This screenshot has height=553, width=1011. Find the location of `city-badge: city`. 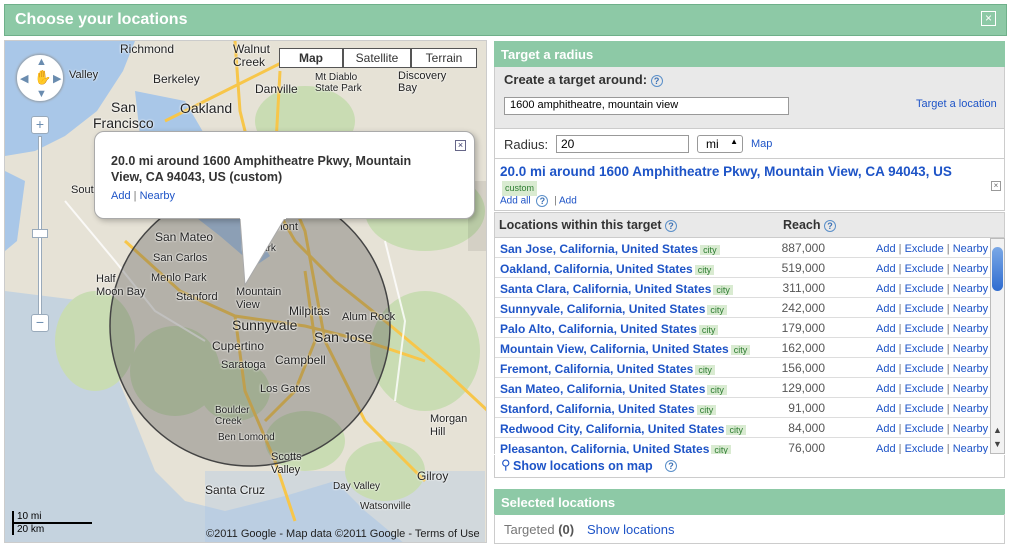

city-badge: city is located at coordinates (740, 350).